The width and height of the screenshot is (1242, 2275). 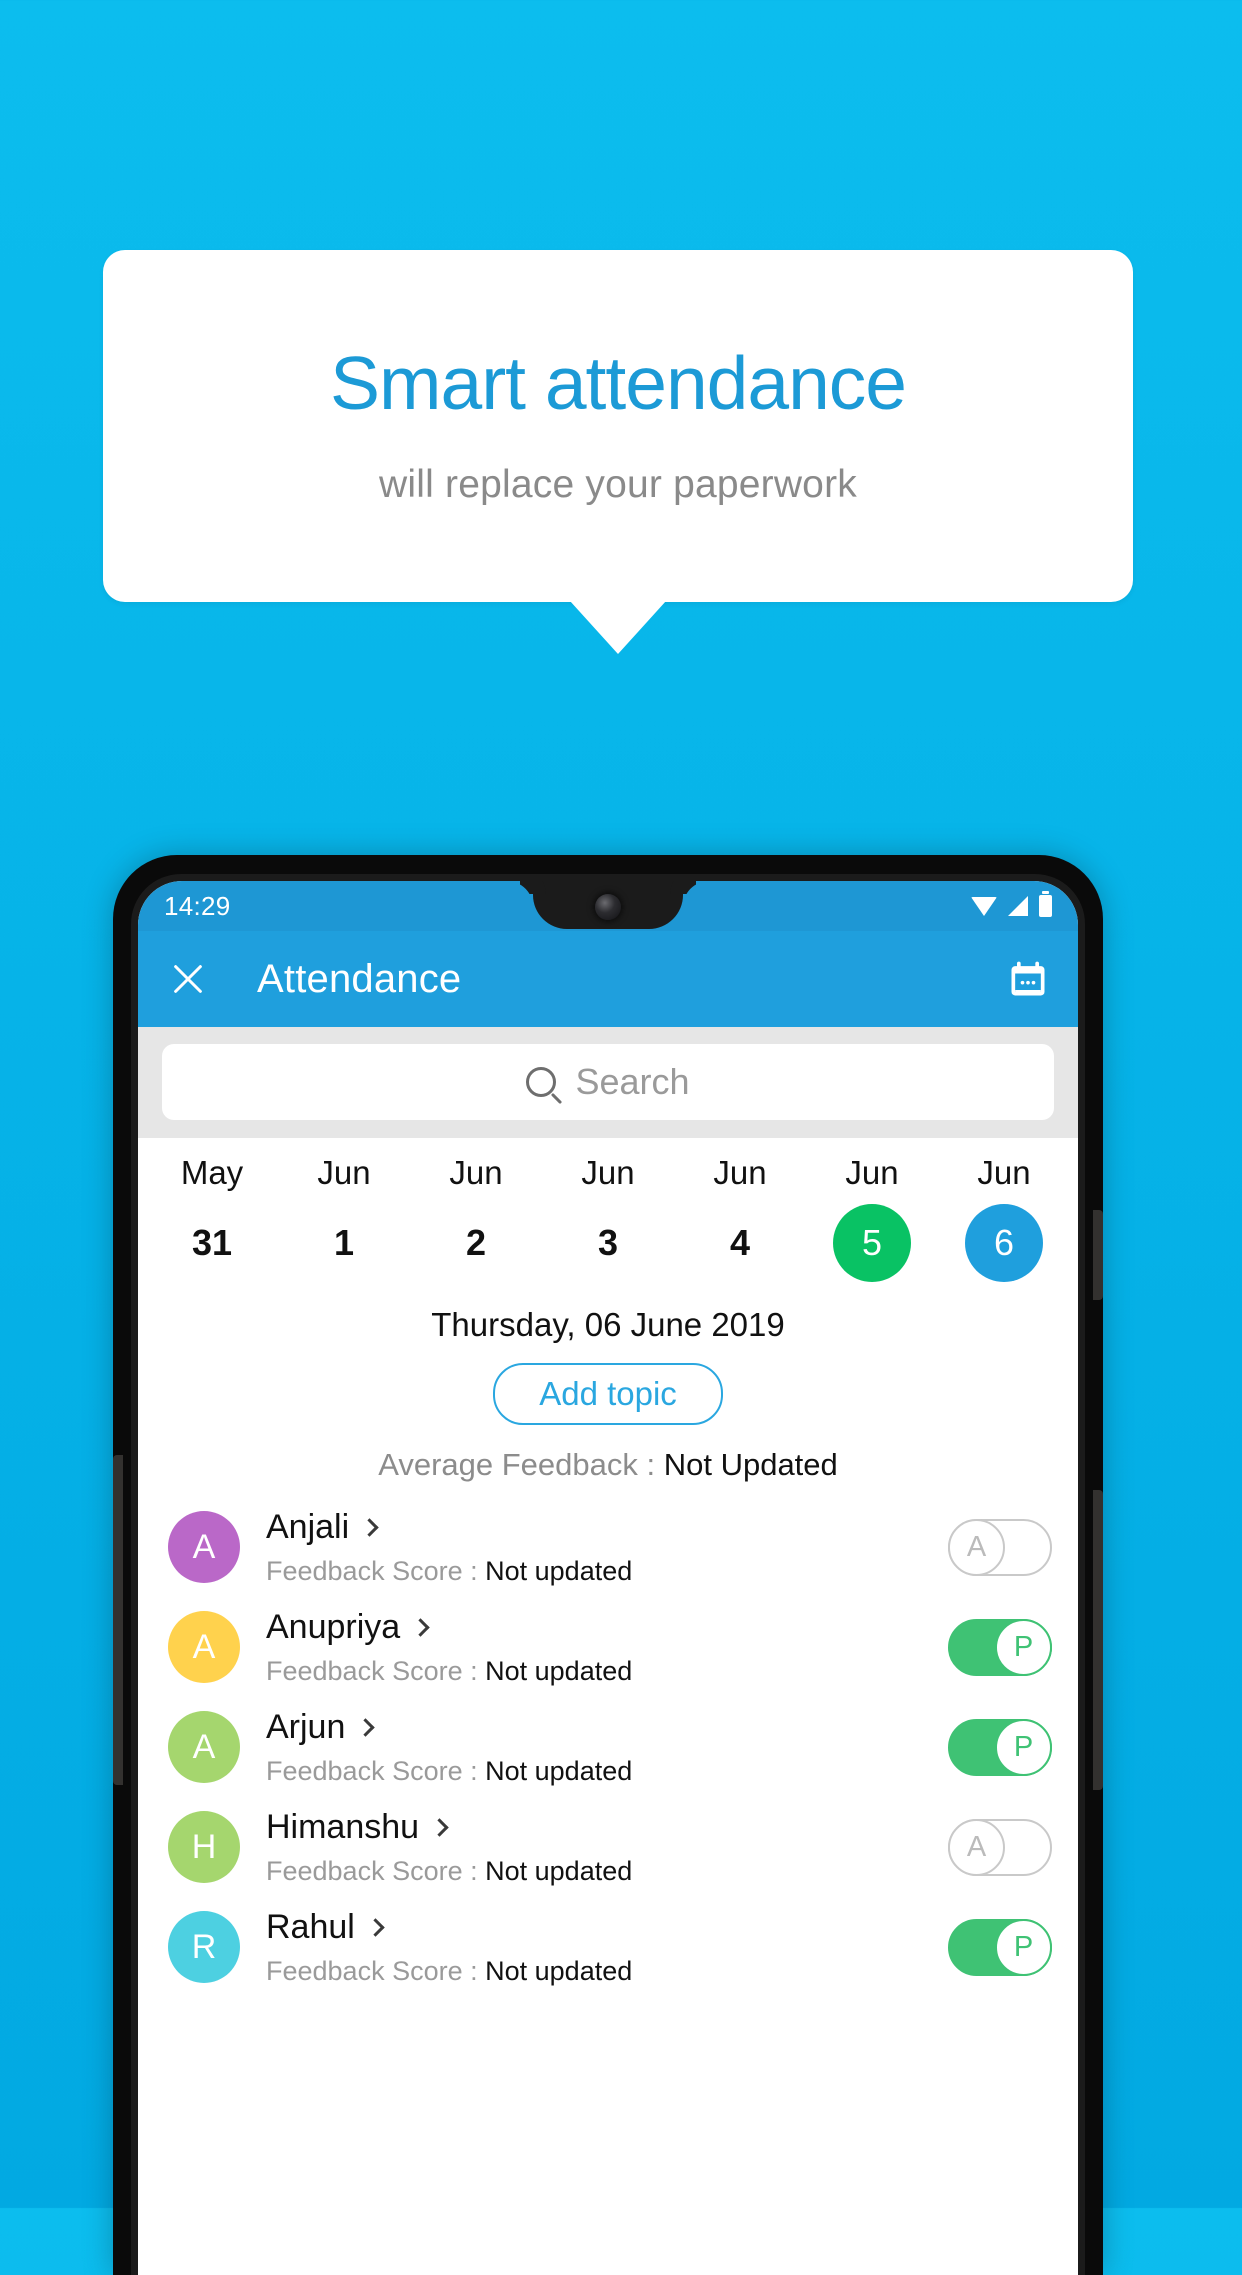 I want to click on student-info: Anjali Feedback Score : Not updated, so click(x=607, y=1547).